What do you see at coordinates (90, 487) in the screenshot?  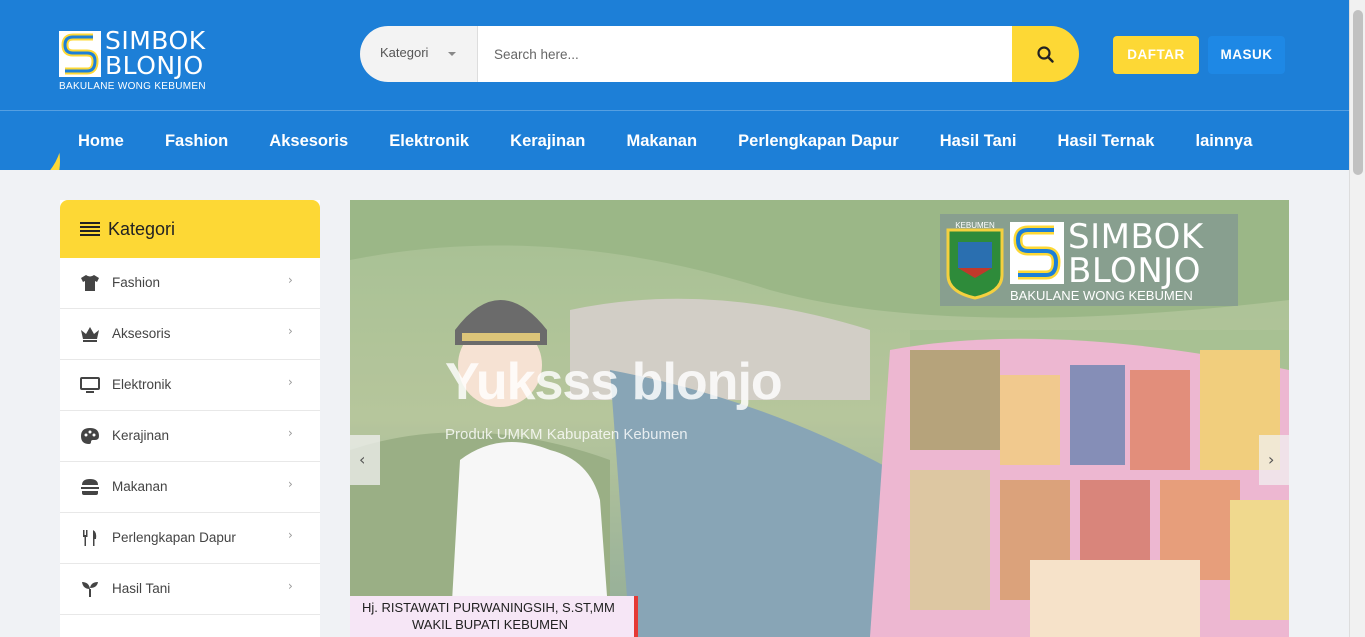 I see `burger-icon` at bounding box center [90, 487].